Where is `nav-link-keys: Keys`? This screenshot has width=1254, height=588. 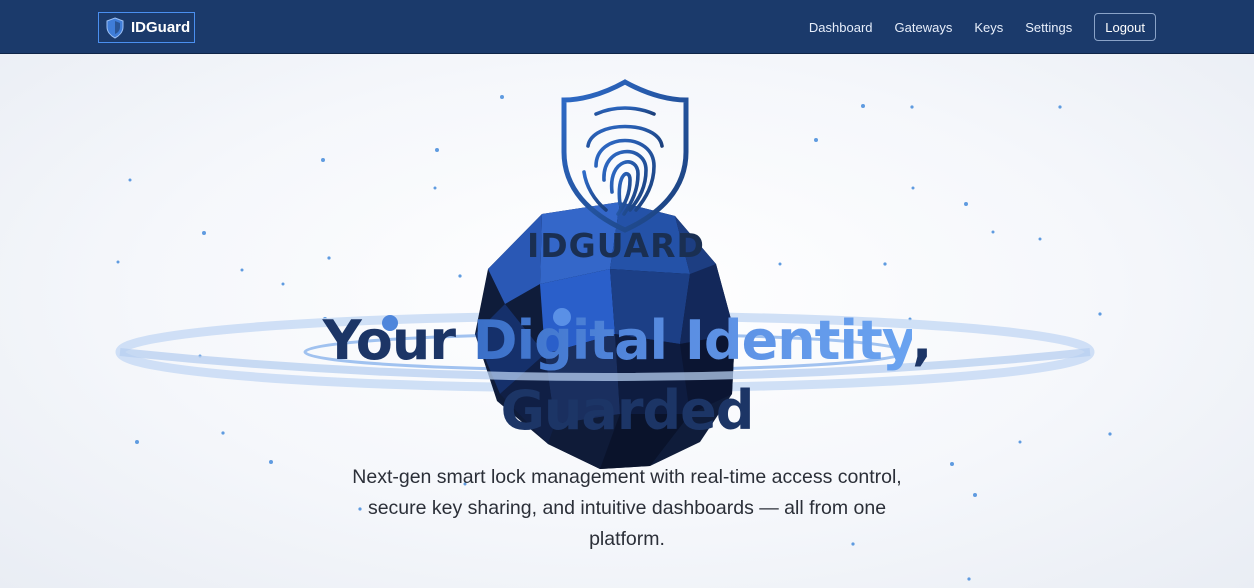
nav-link-keys: Keys is located at coordinates (988, 27).